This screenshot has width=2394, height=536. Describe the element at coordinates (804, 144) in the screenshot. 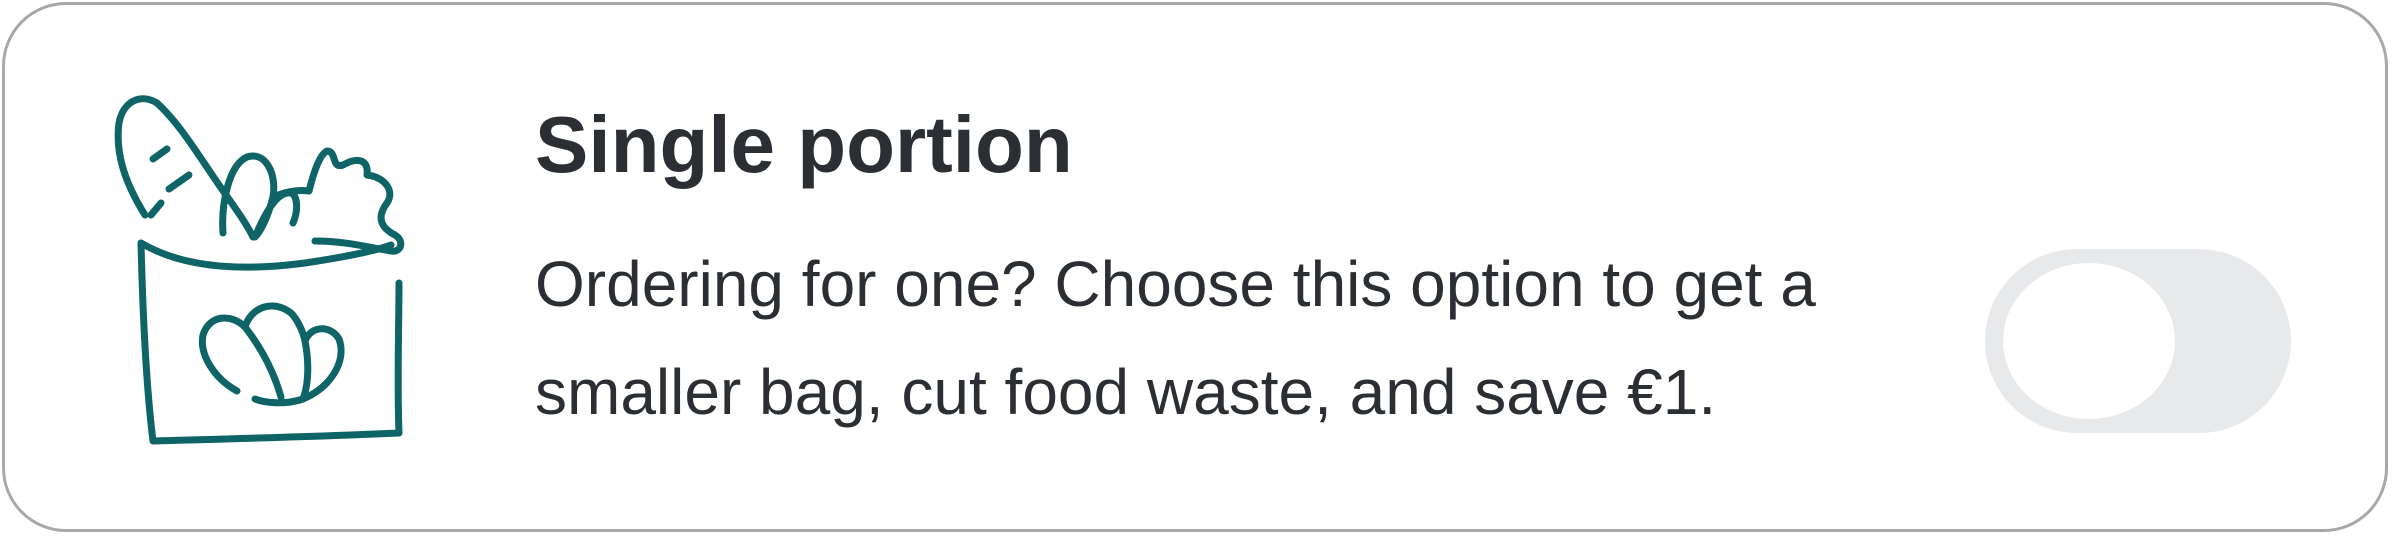

I see `option-title: Single portion` at that location.